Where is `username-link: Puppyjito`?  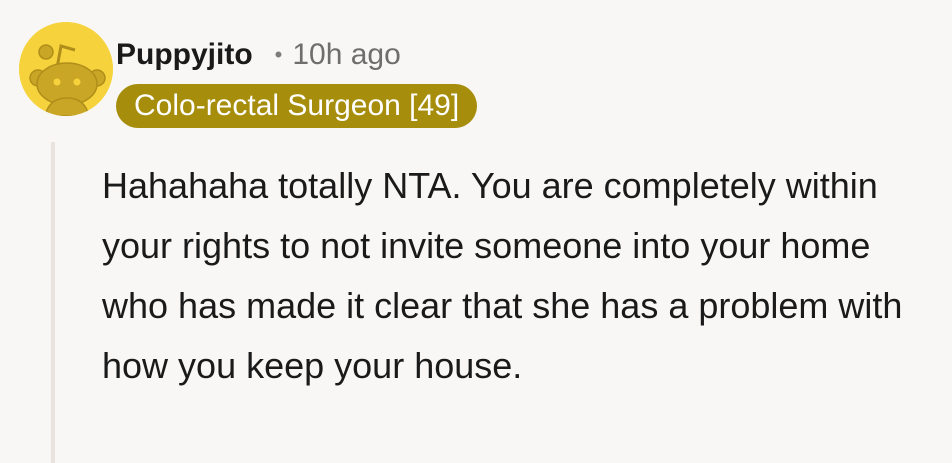
username-link: Puppyjito is located at coordinates (184, 55).